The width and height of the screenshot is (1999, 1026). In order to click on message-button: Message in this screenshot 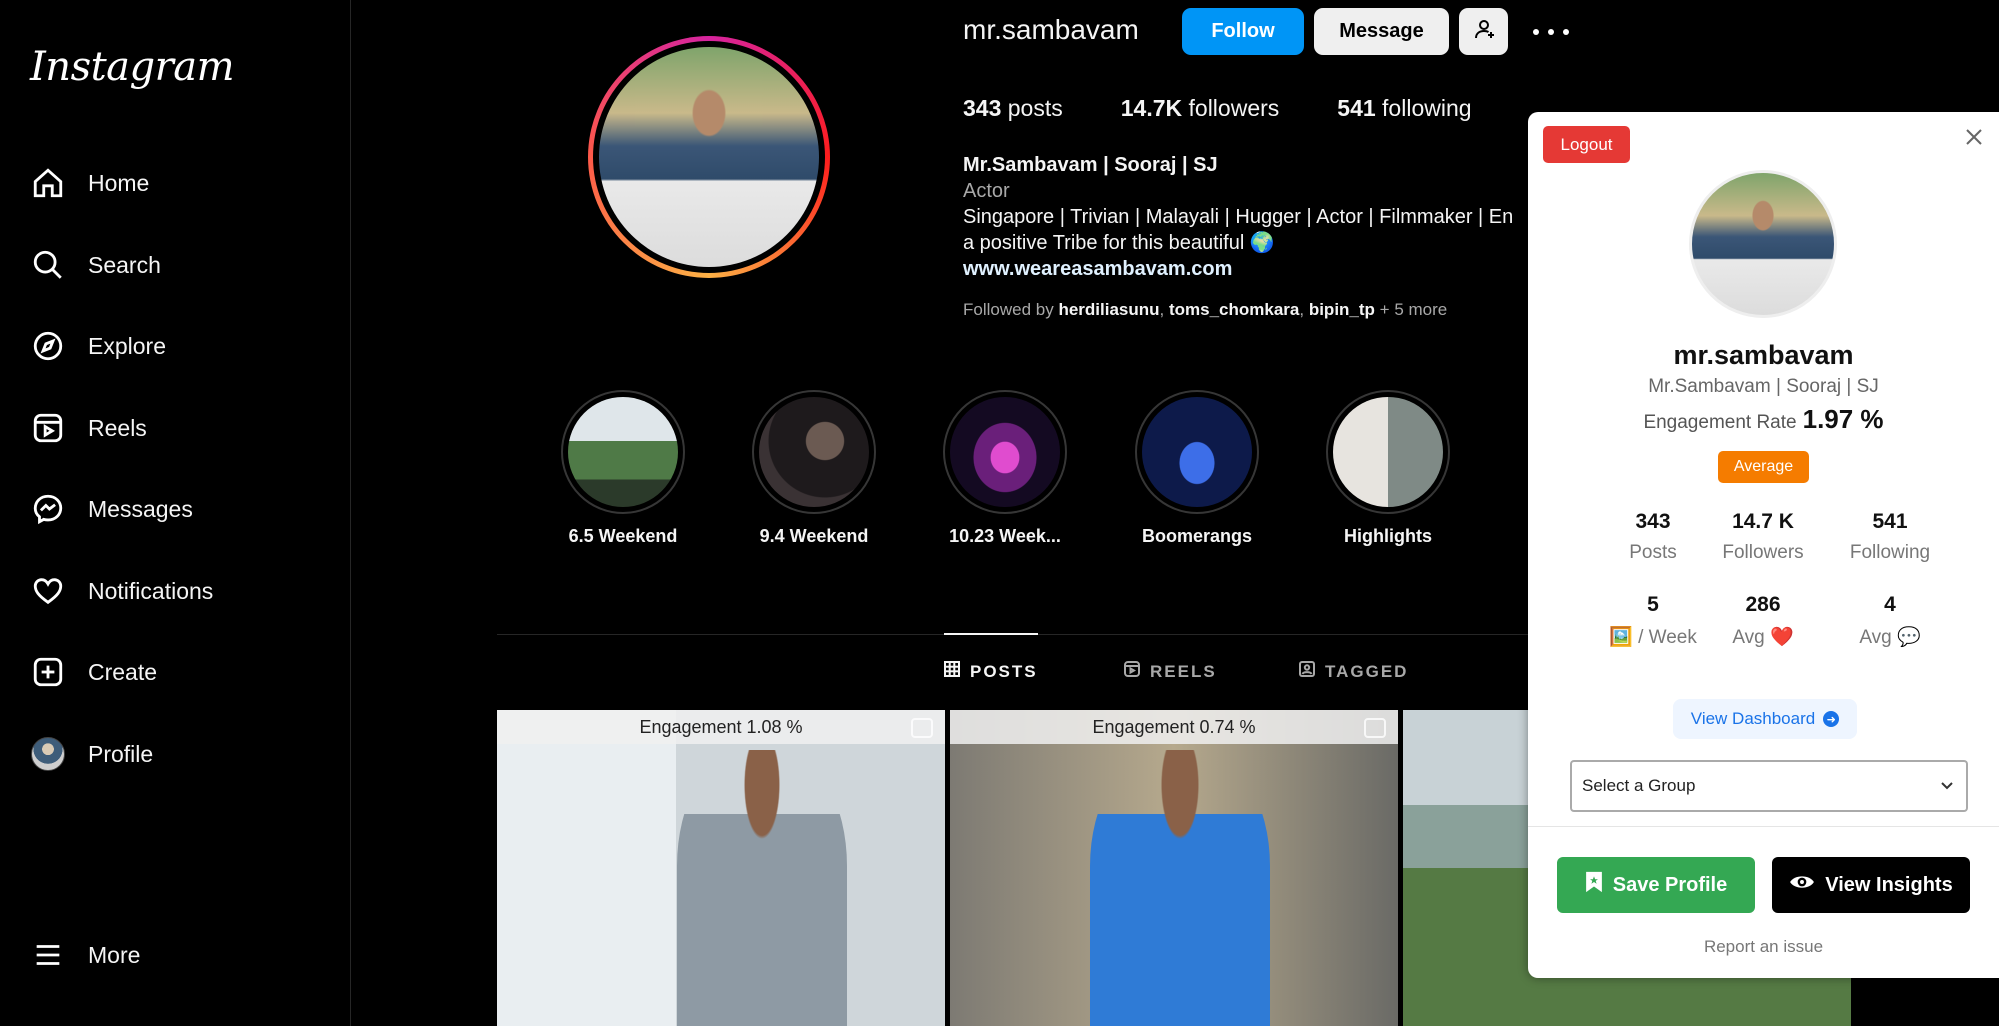, I will do `click(1381, 31)`.